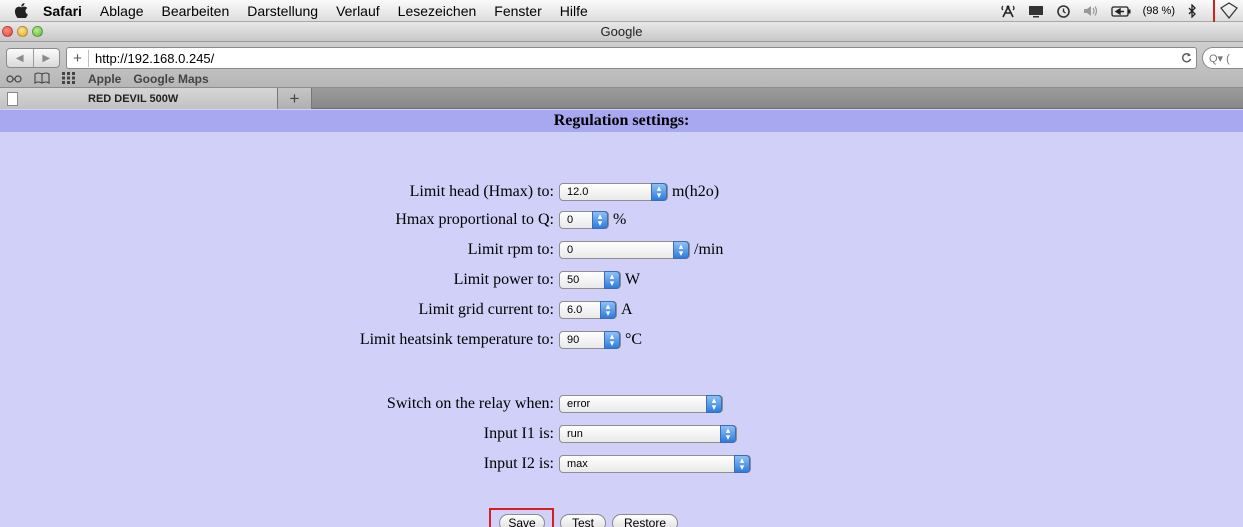 The width and height of the screenshot is (1243, 527). I want to click on url-field: http://192.168.0.245/, so click(632, 58).